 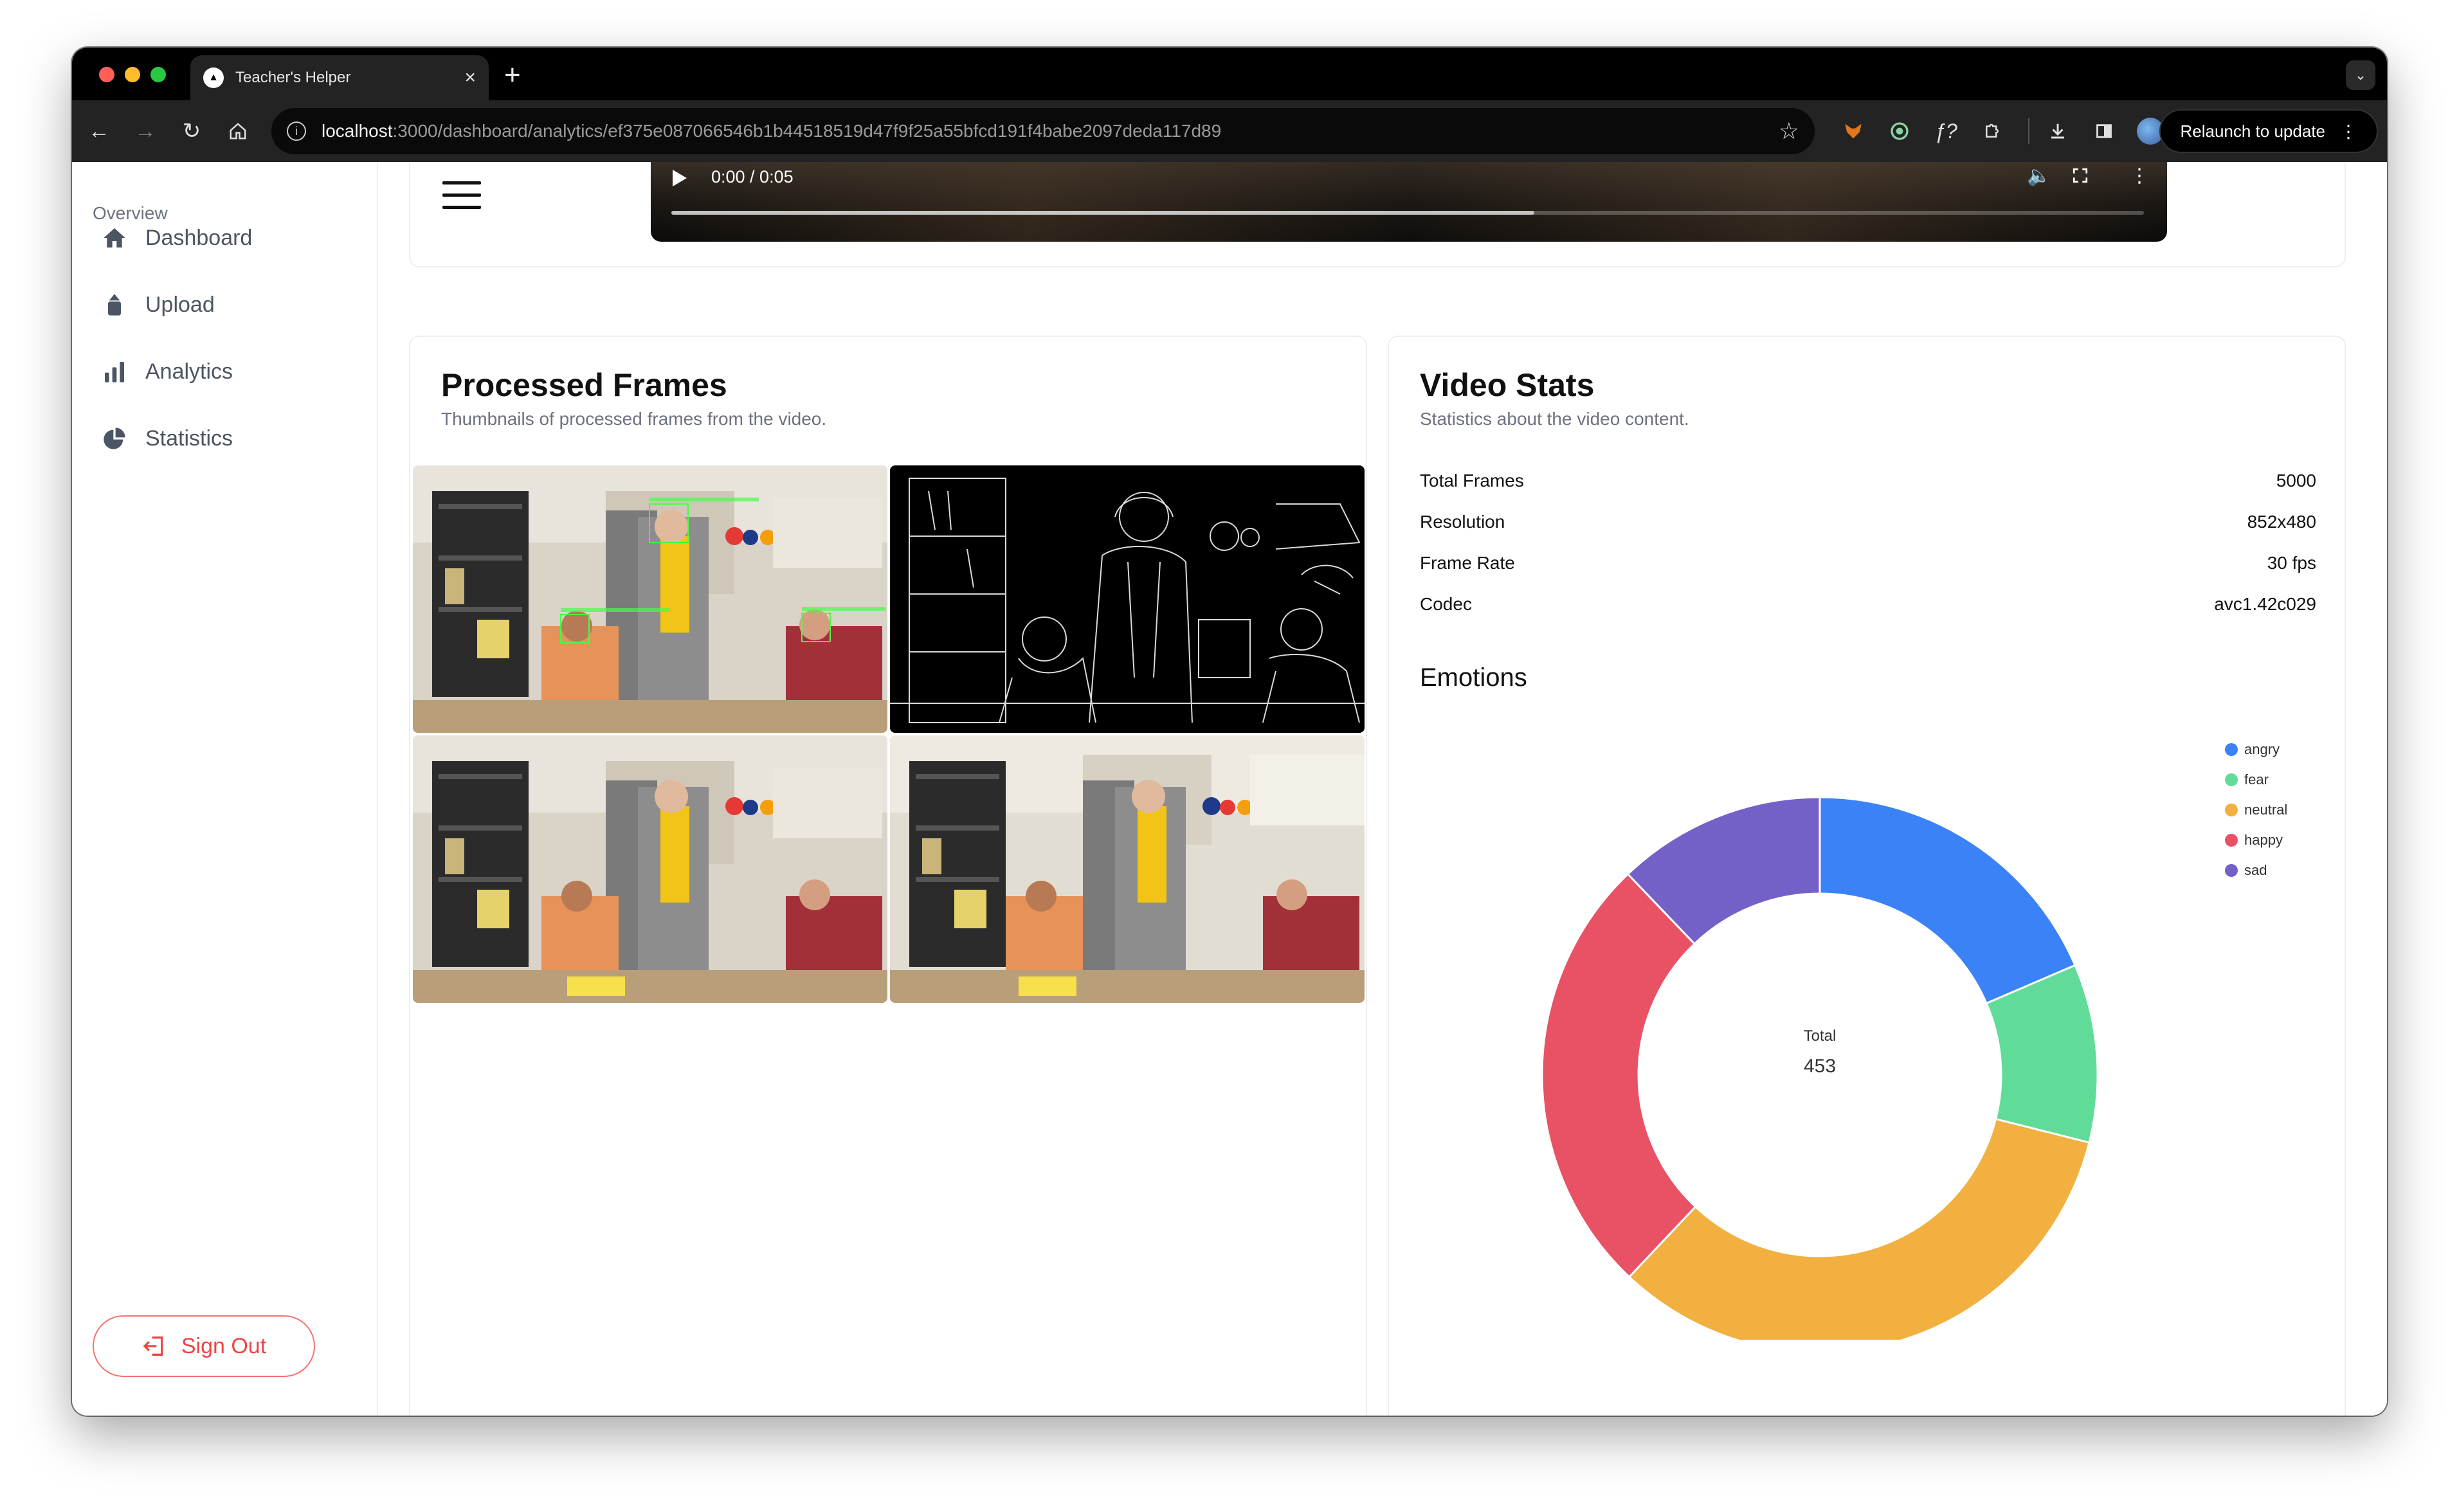 I want to click on info-icon: i, so click(x=296, y=132).